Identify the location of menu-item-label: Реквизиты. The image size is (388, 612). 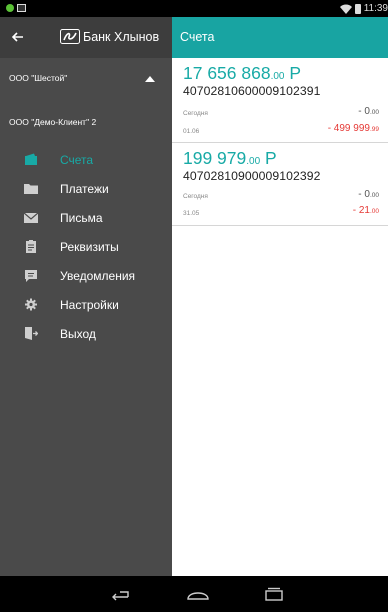
(89, 247).